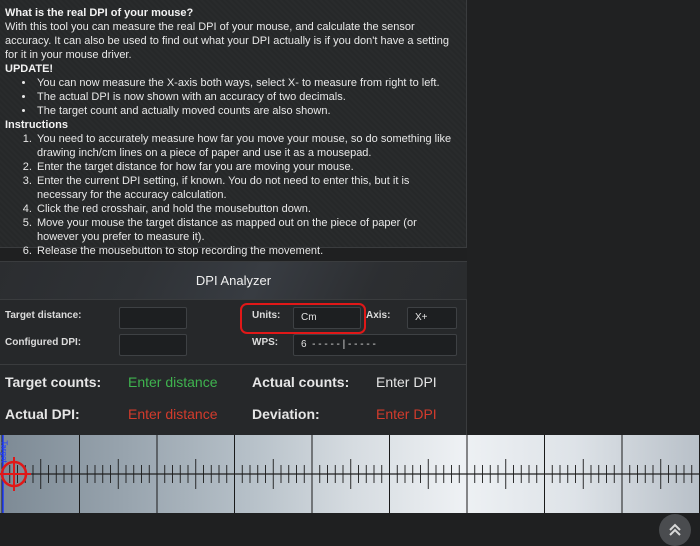 The image size is (700, 546). What do you see at coordinates (350, 529) in the screenshot?
I see `page-footer` at bounding box center [350, 529].